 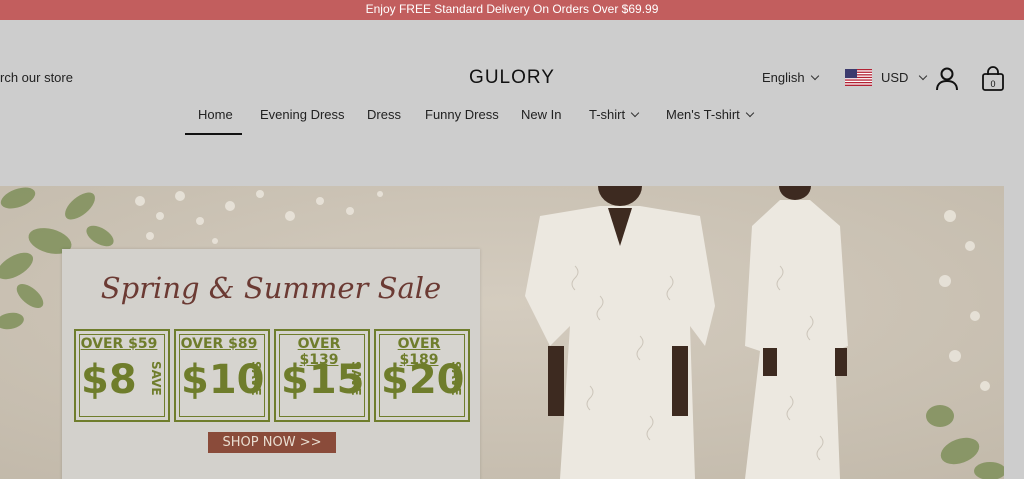 What do you see at coordinates (462, 114) in the screenshot?
I see `nav-funny-dress: Funny Dress` at bounding box center [462, 114].